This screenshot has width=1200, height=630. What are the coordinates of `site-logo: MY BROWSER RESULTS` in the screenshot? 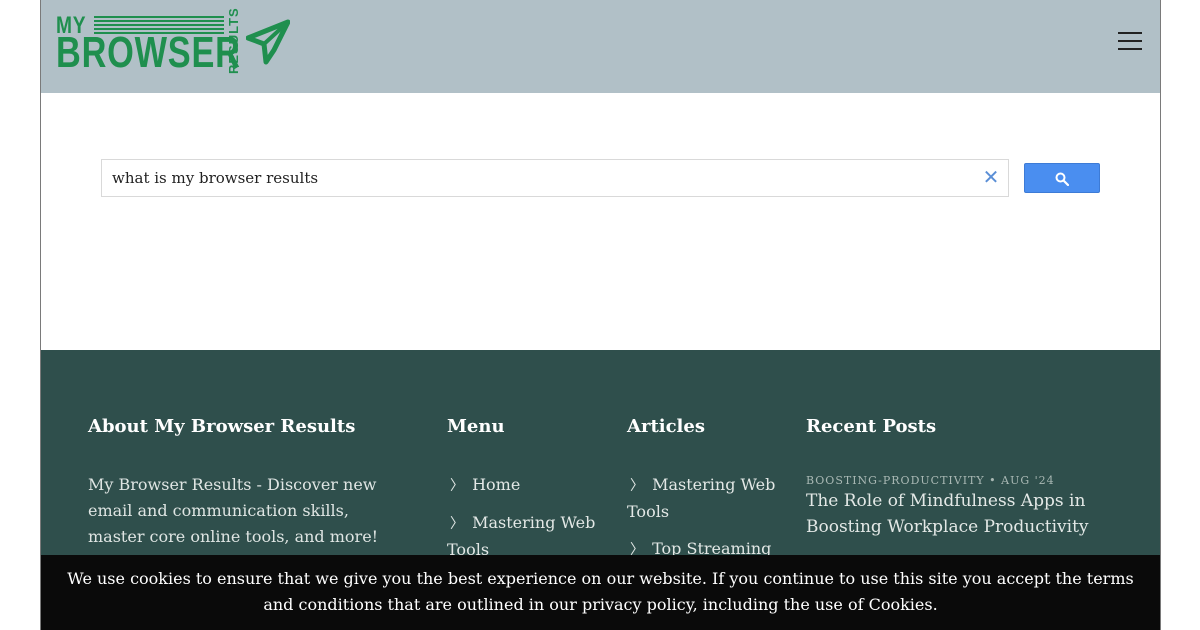 It's located at (176, 43).